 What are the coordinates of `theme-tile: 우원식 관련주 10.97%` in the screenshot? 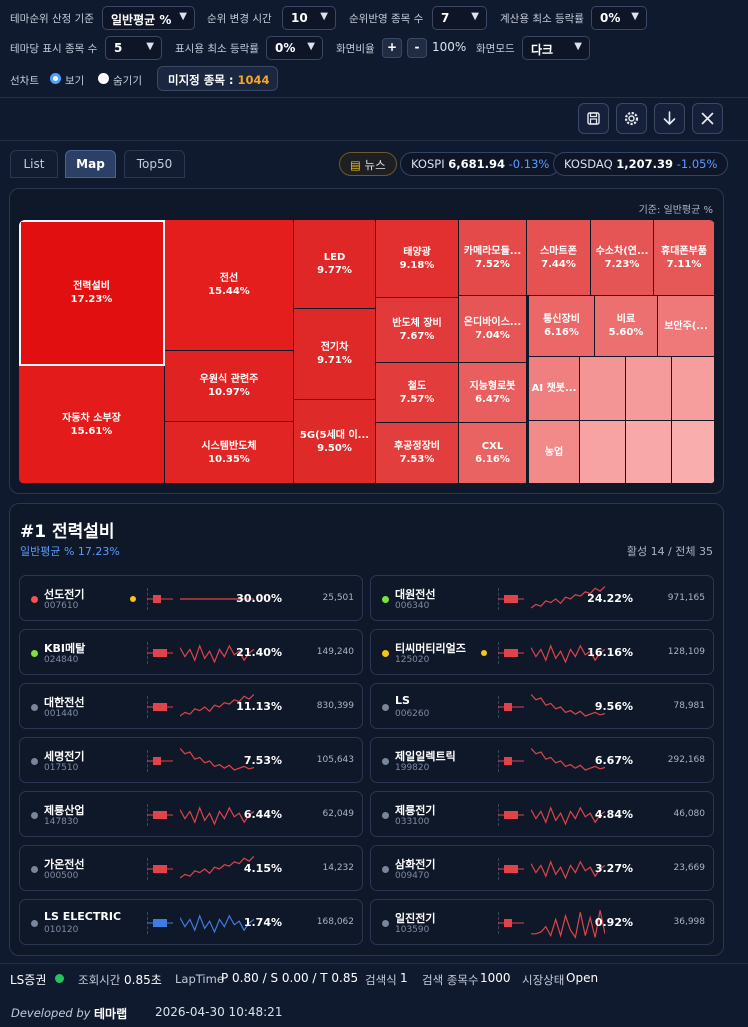 It's located at (229, 386).